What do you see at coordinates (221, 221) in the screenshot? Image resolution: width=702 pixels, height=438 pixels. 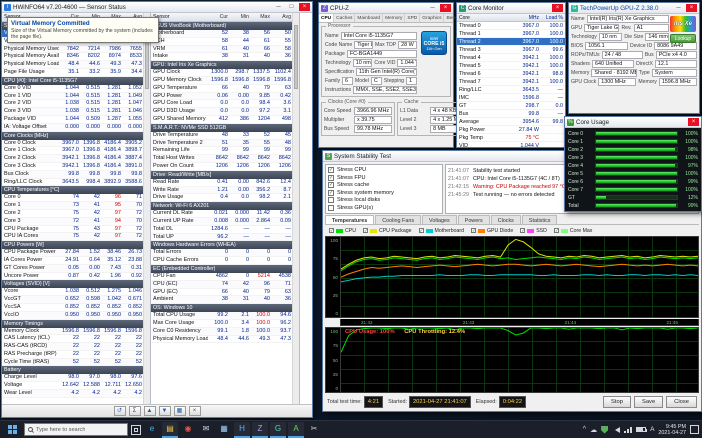 I see `sensor-row: Current UP Rate 0.008 0.000 2.864 0.09` at bounding box center [221, 221].